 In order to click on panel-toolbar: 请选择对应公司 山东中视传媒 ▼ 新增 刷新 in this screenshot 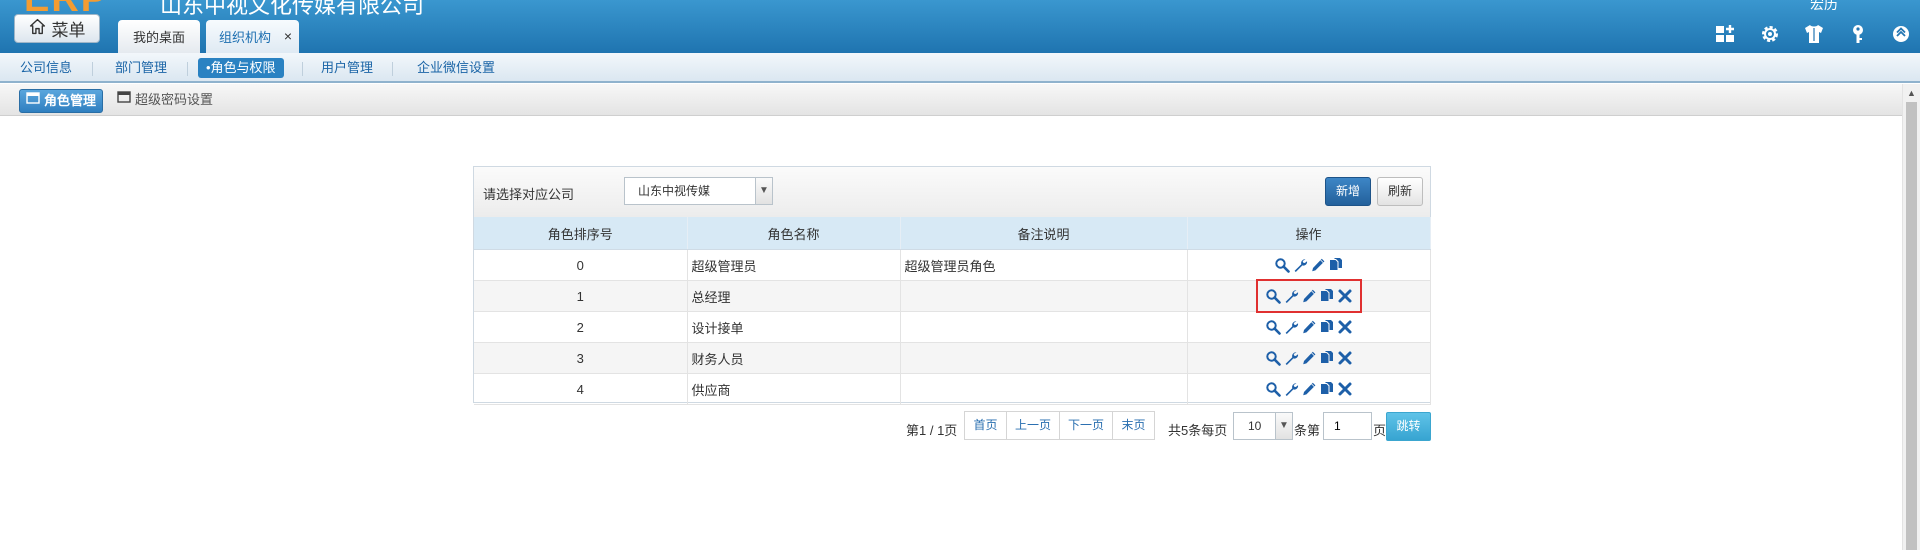, I will do `click(952, 192)`.